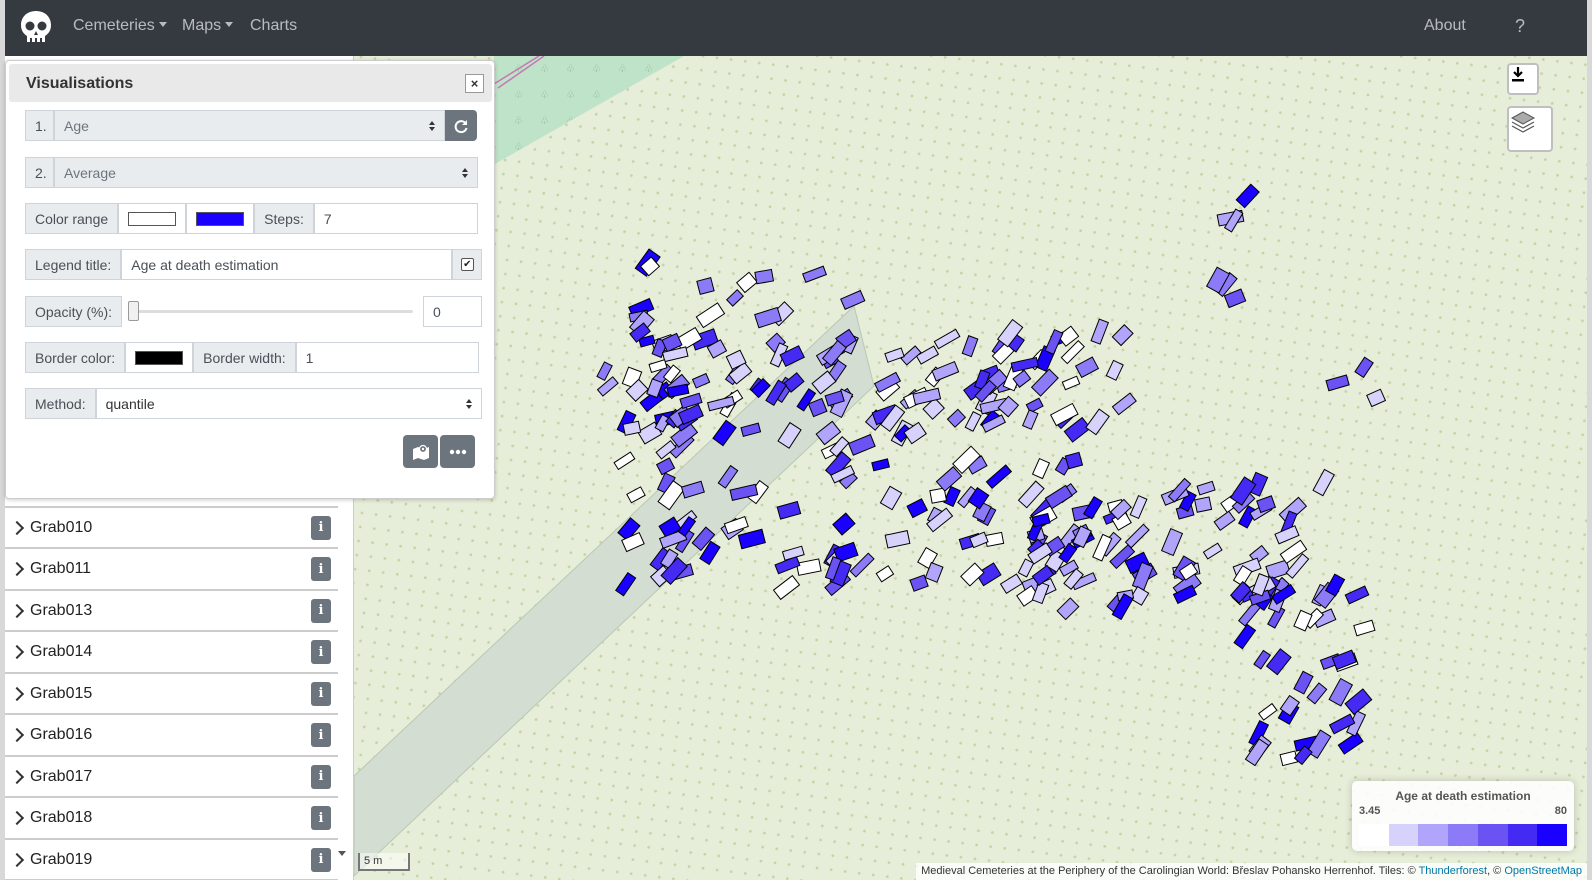 This screenshot has height=880, width=1592. What do you see at coordinates (171, 653) in the screenshot?
I see `list-item: Grab014 i` at bounding box center [171, 653].